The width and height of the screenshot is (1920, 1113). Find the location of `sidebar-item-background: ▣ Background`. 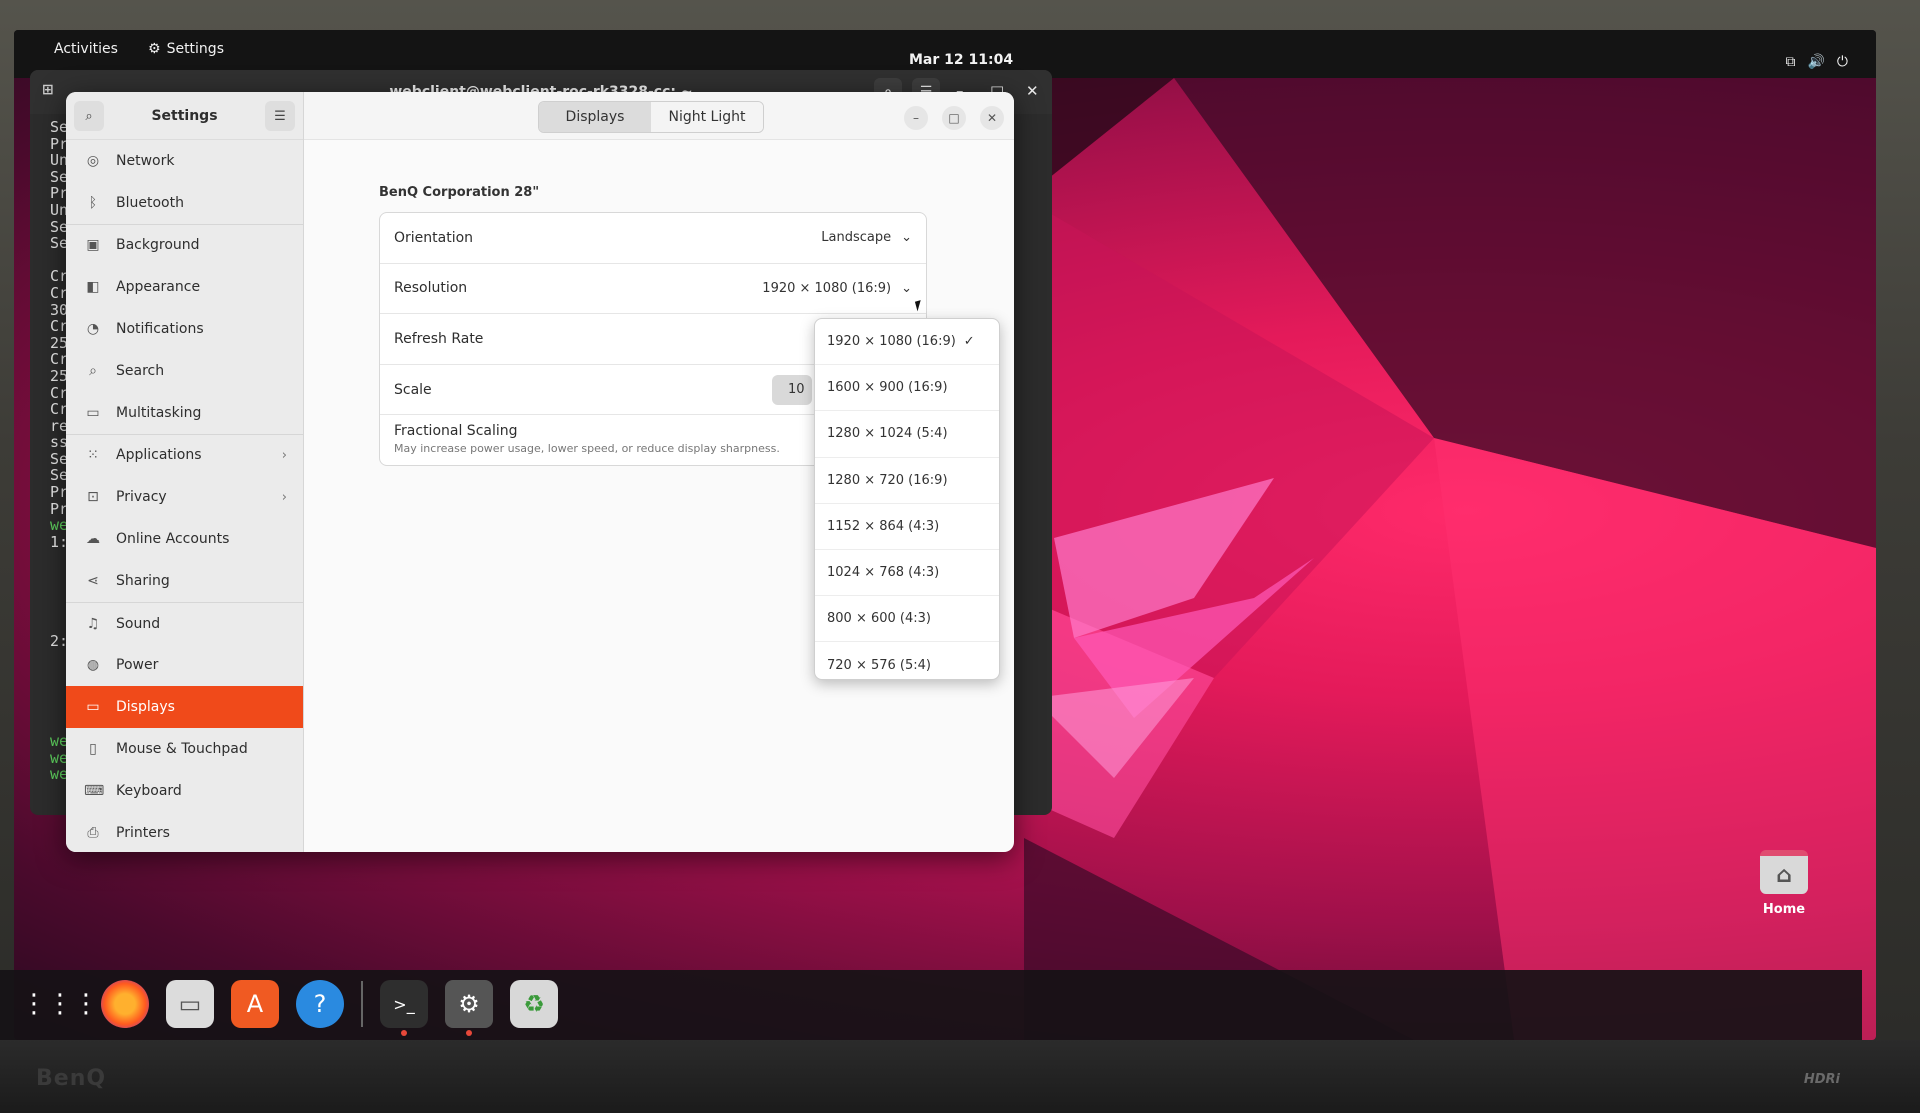

sidebar-item-background: ▣ Background is located at coordinates (184, 246).